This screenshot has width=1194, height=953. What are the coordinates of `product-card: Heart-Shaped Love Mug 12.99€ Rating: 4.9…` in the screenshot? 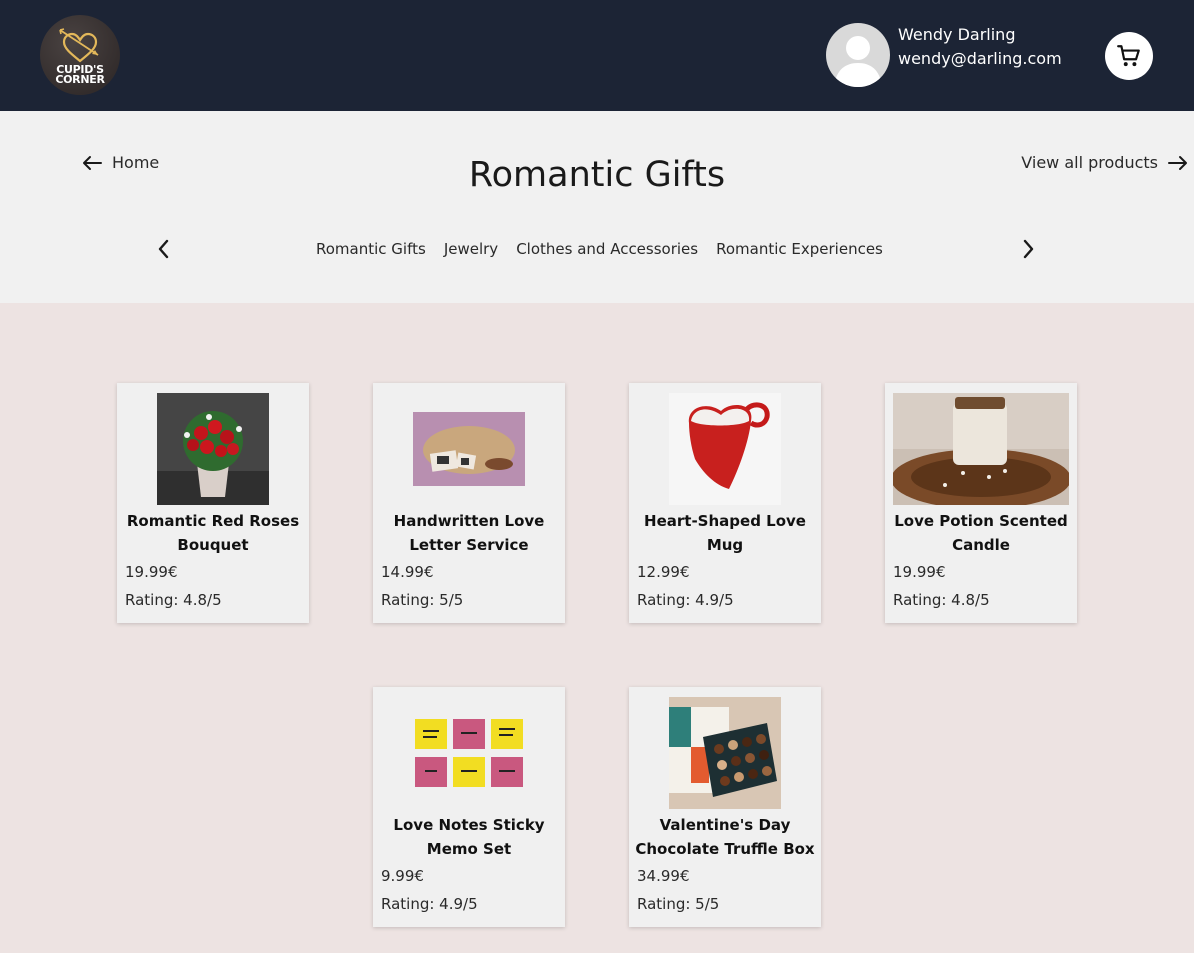 It's located at (725, 503).